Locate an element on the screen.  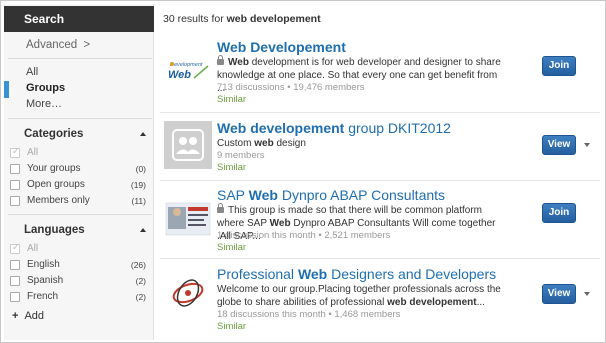
result-query: web developement is located at coordinates (273, 19).